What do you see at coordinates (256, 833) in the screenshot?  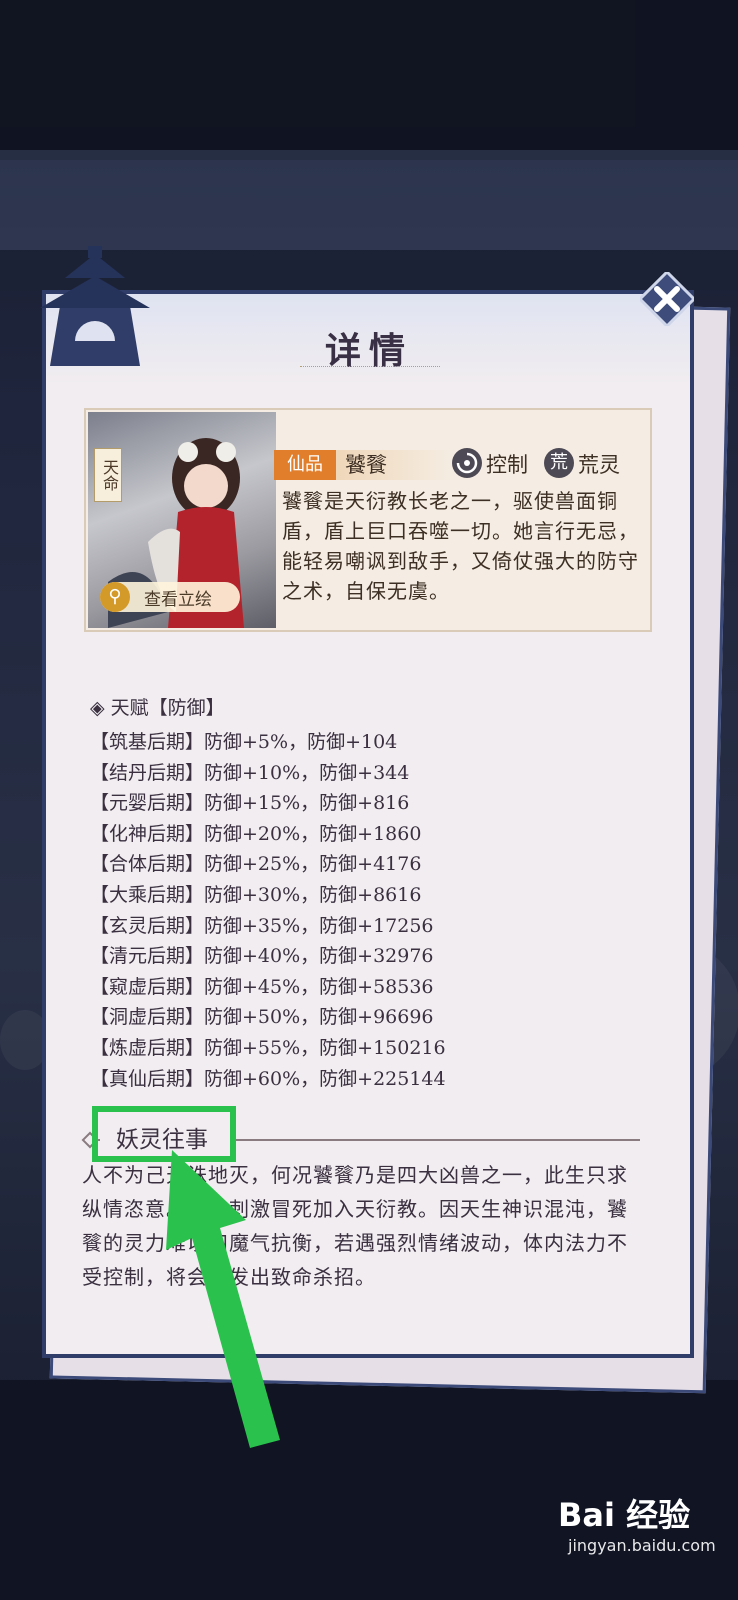 I see `talent-row: 【化神后期】防御+20%，防御+1860` at bounding box center [256, 833].